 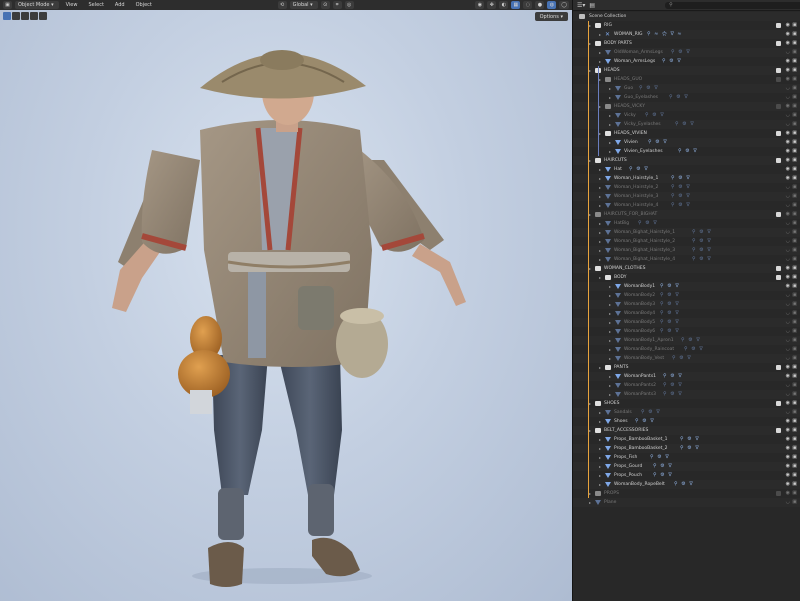 I want to click on menu-select: Select, so click(x=95, y=5).